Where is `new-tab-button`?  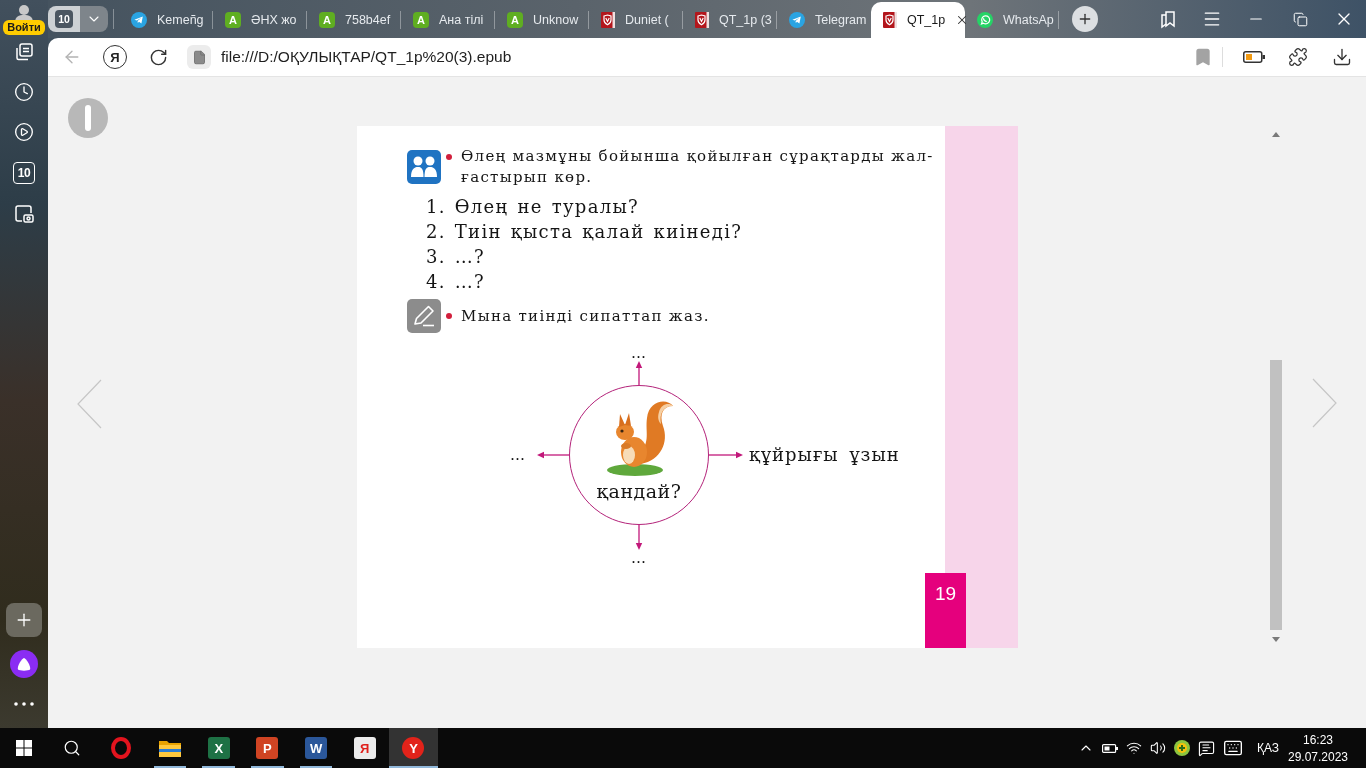
new-tab-button is located at coordinates (1085, 19).